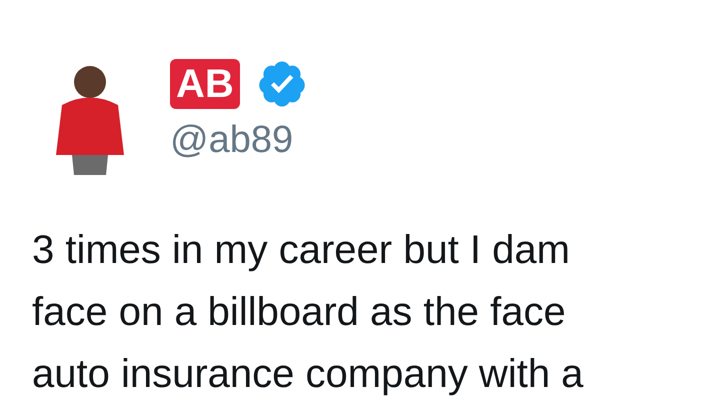 The image size is (720, 405). I want to click on user-handle: @ab89, so click(239, 140).